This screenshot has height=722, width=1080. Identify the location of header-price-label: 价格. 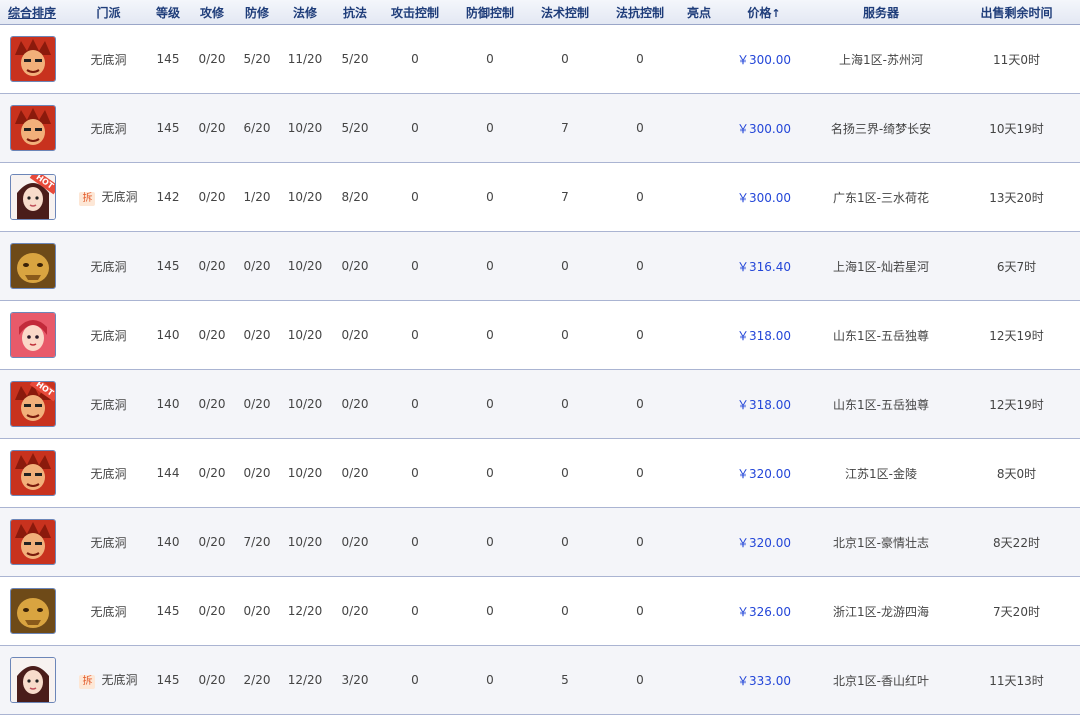
(759, 12).